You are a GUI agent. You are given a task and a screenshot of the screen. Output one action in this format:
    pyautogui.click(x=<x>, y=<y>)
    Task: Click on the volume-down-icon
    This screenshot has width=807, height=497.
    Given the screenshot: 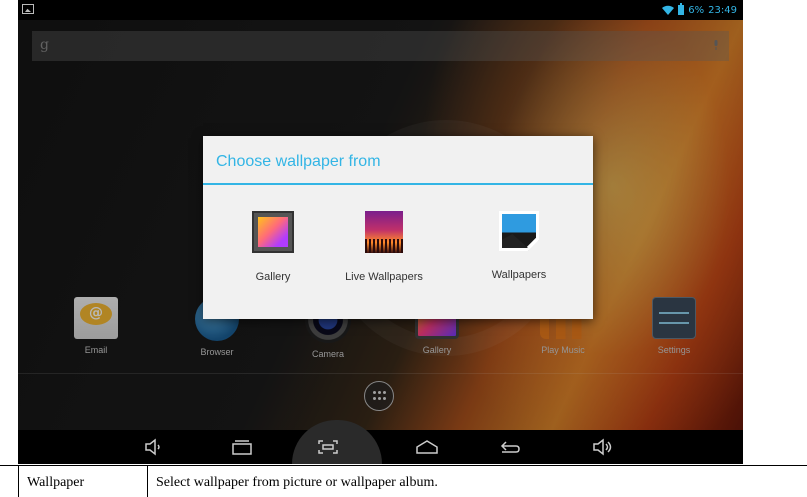 What is the action you would take?
    pyautogui.click(x=152, y=447)
    